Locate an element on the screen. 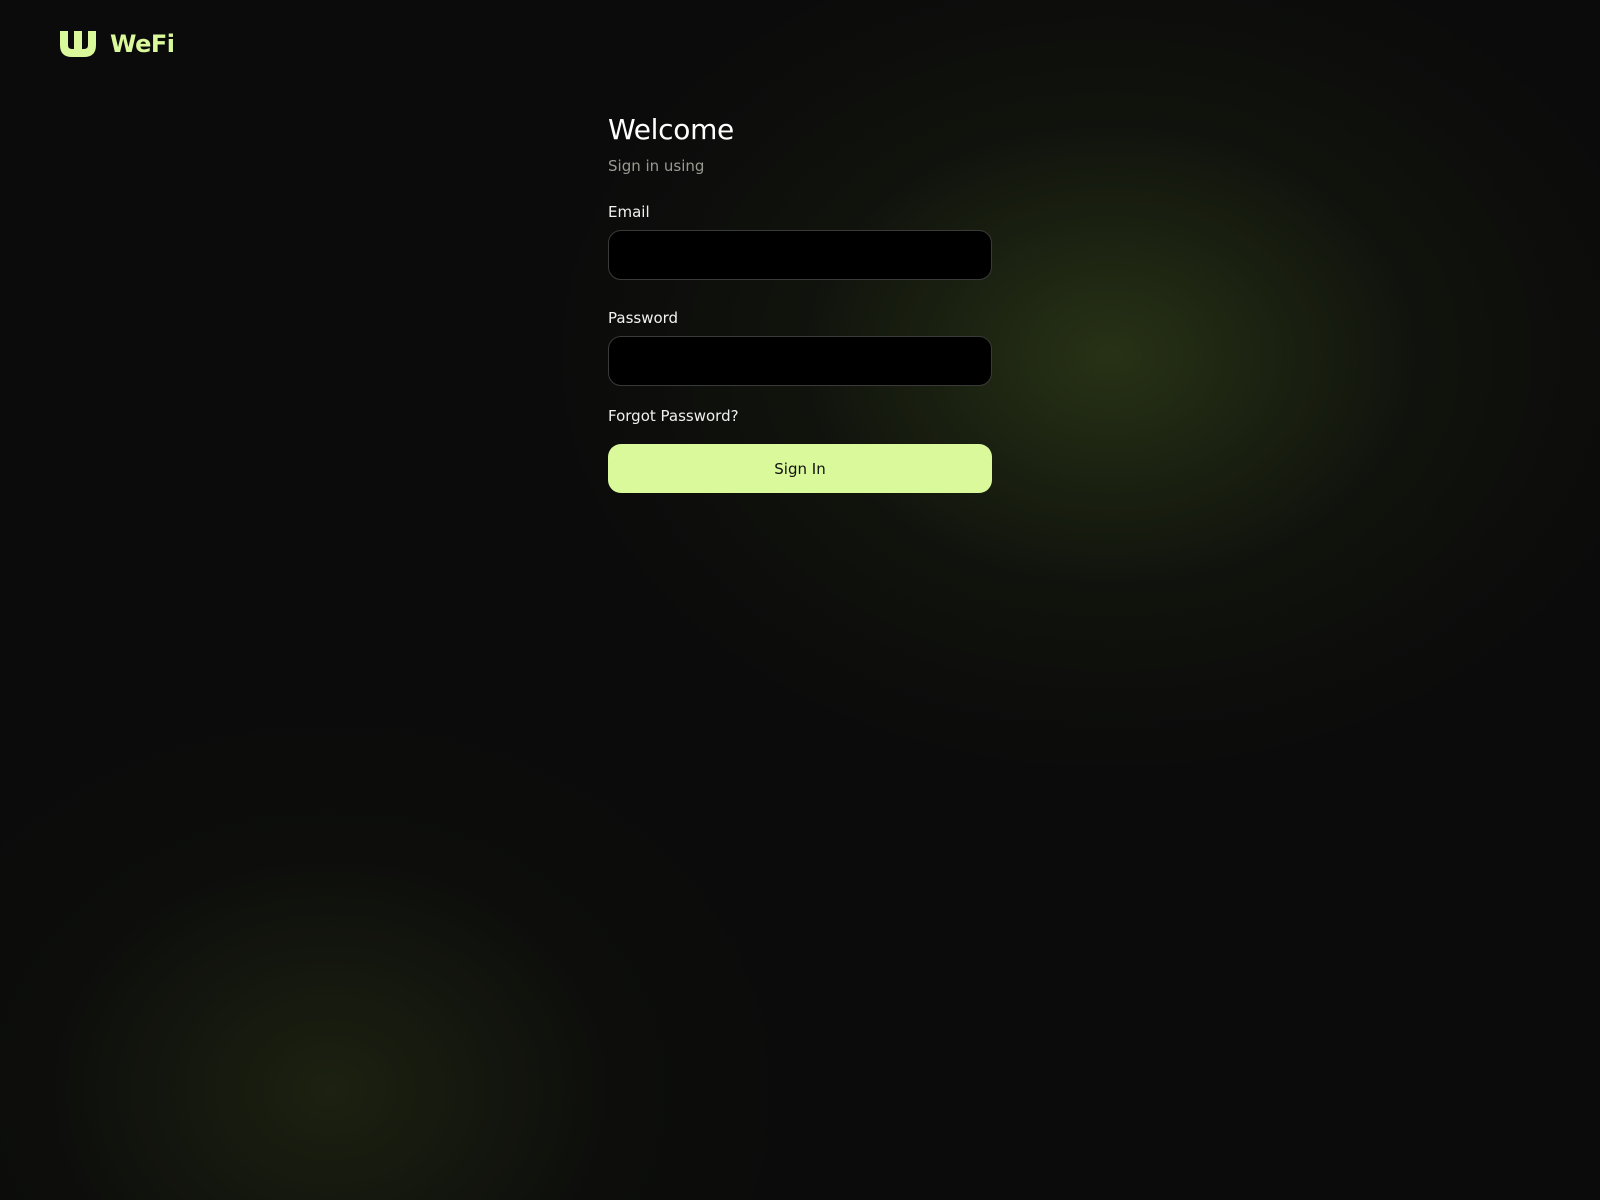 The height and width of the screenshot is (1200, 1600). sign-in-button: Sign In is located at coordinates (800, 468).